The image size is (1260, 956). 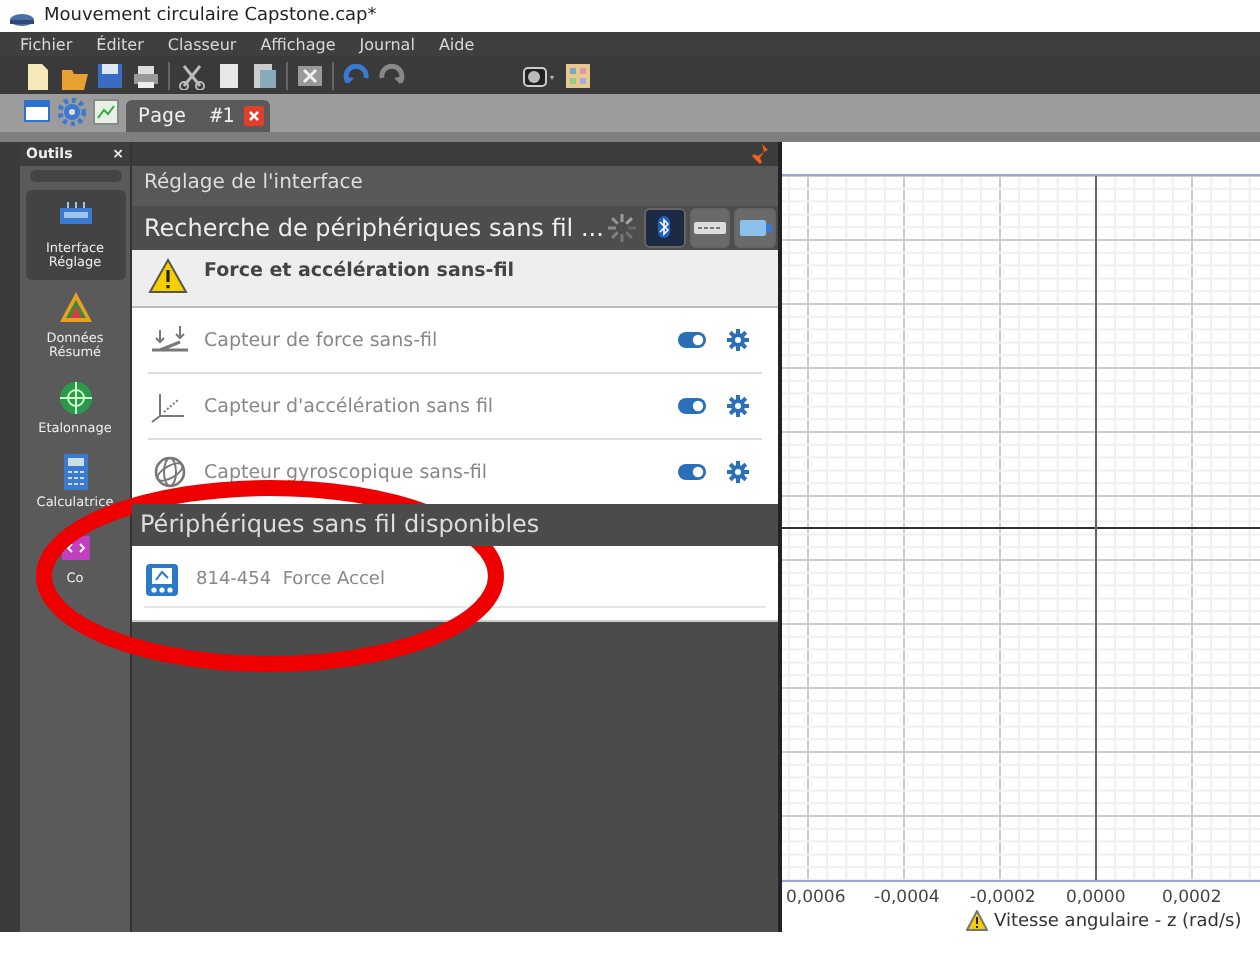 What do you see at coordinates (387, 44) in the screenshot?
I see `menu-item: Journal` at bounding box center [387, 44].